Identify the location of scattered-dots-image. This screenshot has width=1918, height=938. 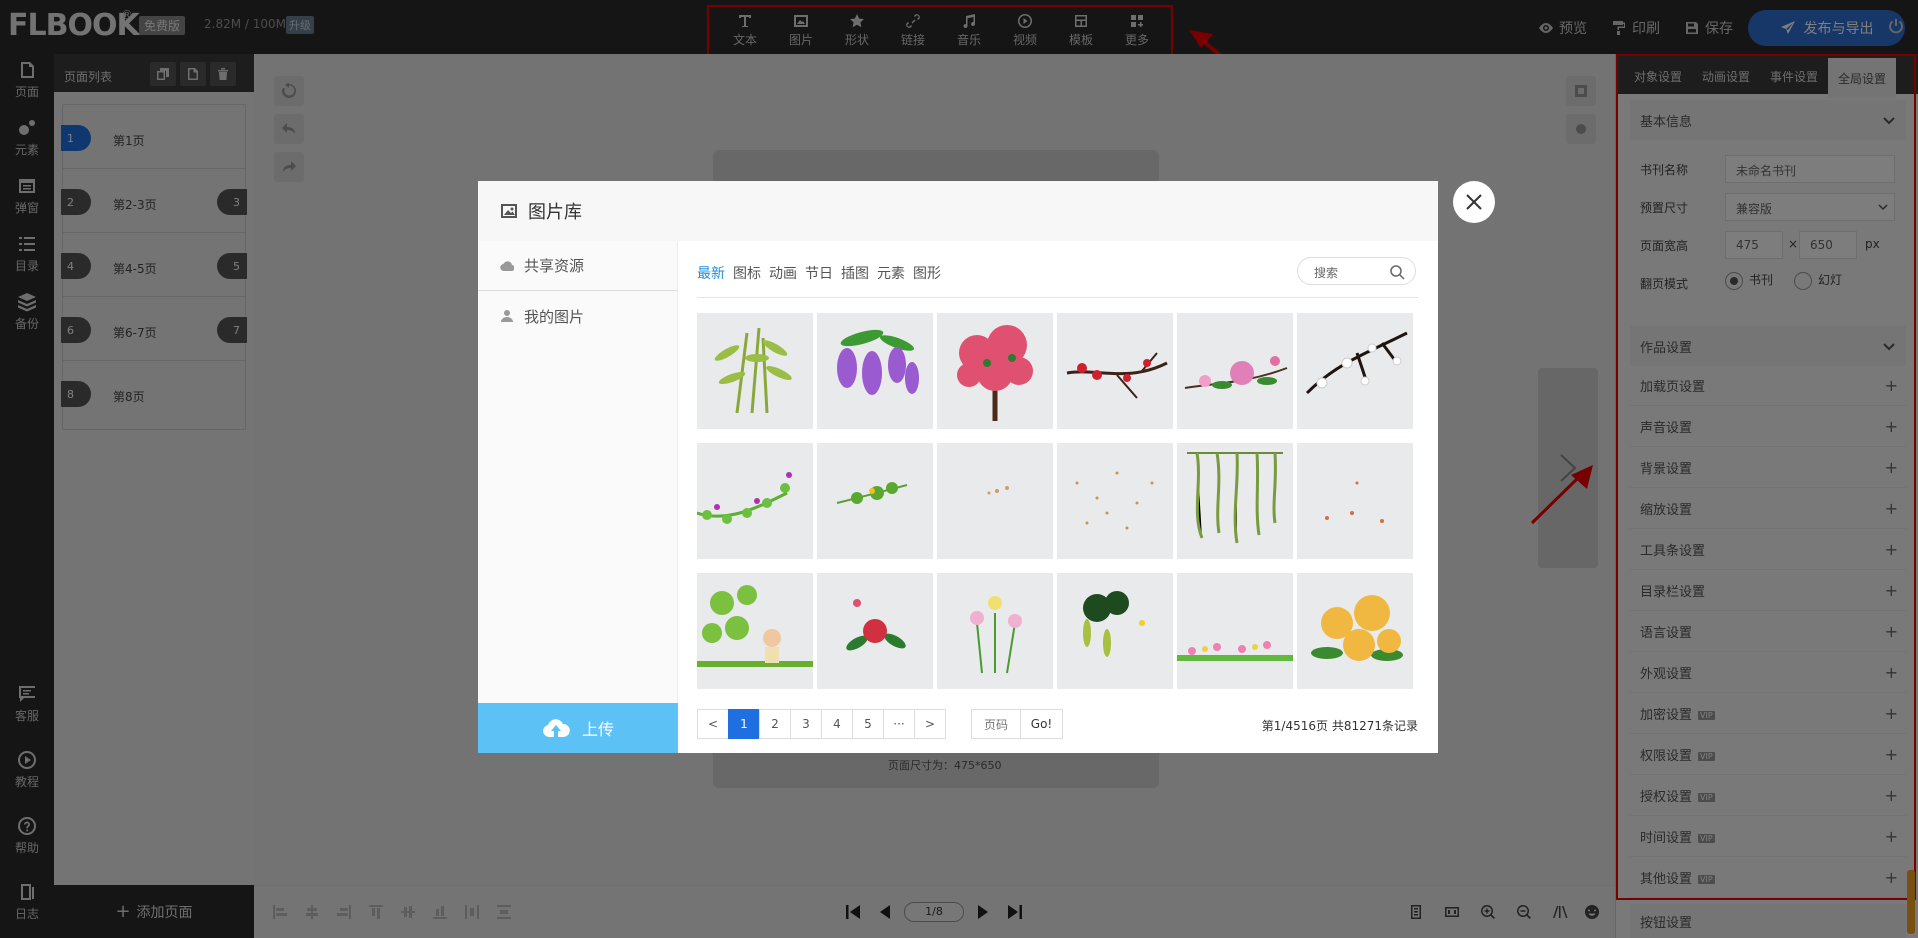
(1114, 500).